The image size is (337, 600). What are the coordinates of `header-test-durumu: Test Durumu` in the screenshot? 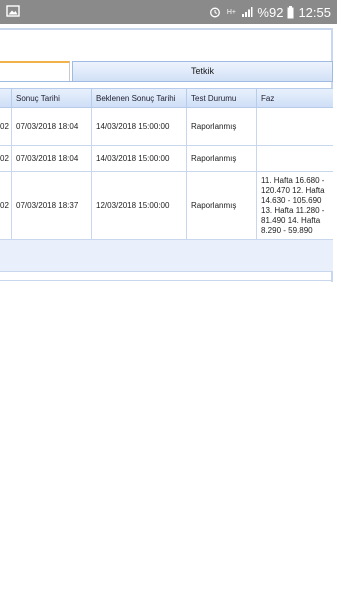 It's located at (222, 98).